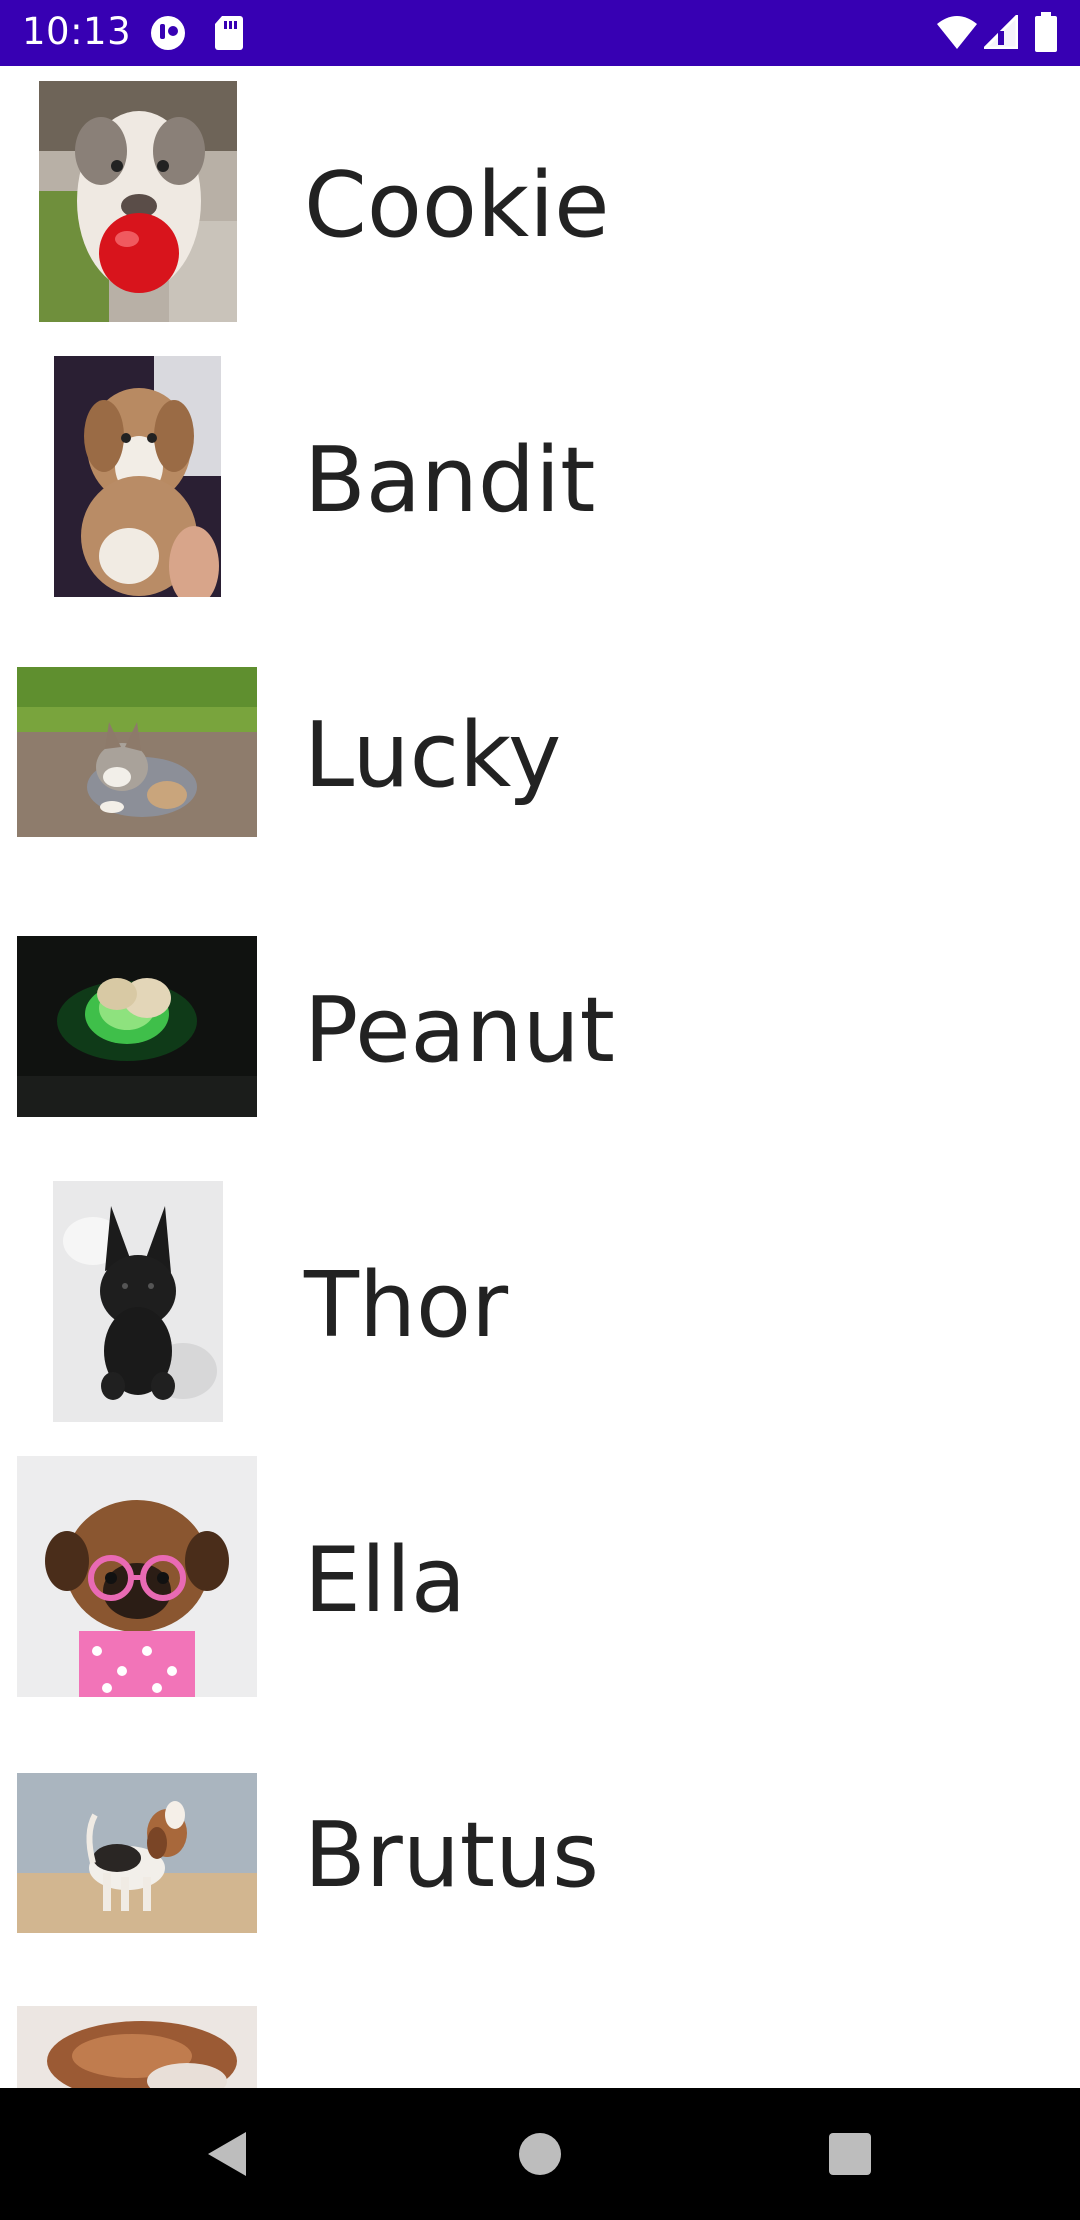 The height and width of the screenshot is (2220, 1080). What do you see at coordinates (1046, 32) in the screenshot?
I see `battery-icon` at bounding box center [1046, 32].